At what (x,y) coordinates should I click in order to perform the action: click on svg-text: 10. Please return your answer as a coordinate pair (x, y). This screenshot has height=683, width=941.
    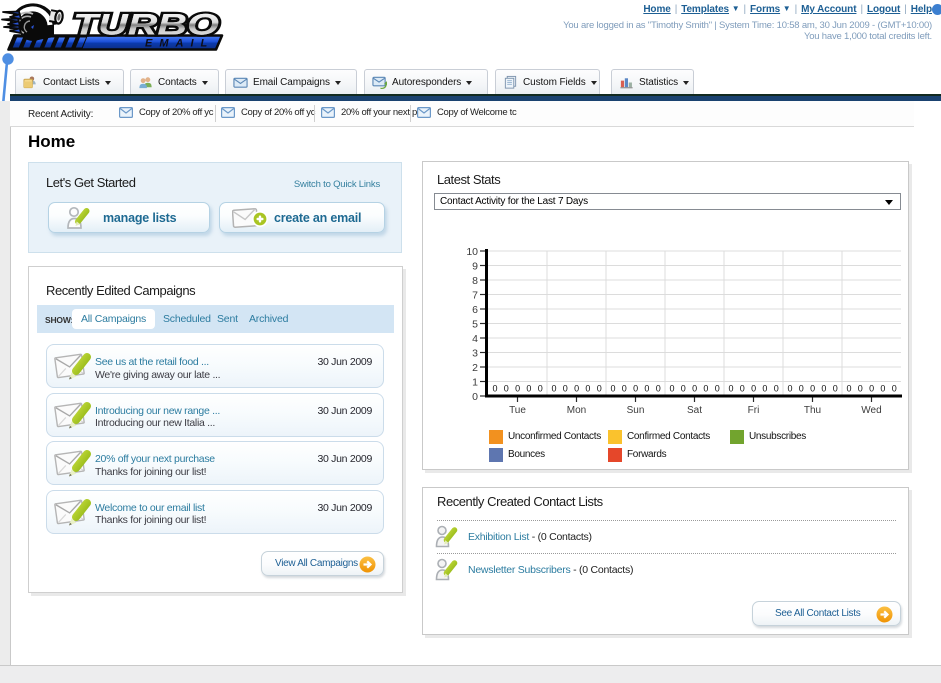
    Looking at the image, I should click on (472, 252).